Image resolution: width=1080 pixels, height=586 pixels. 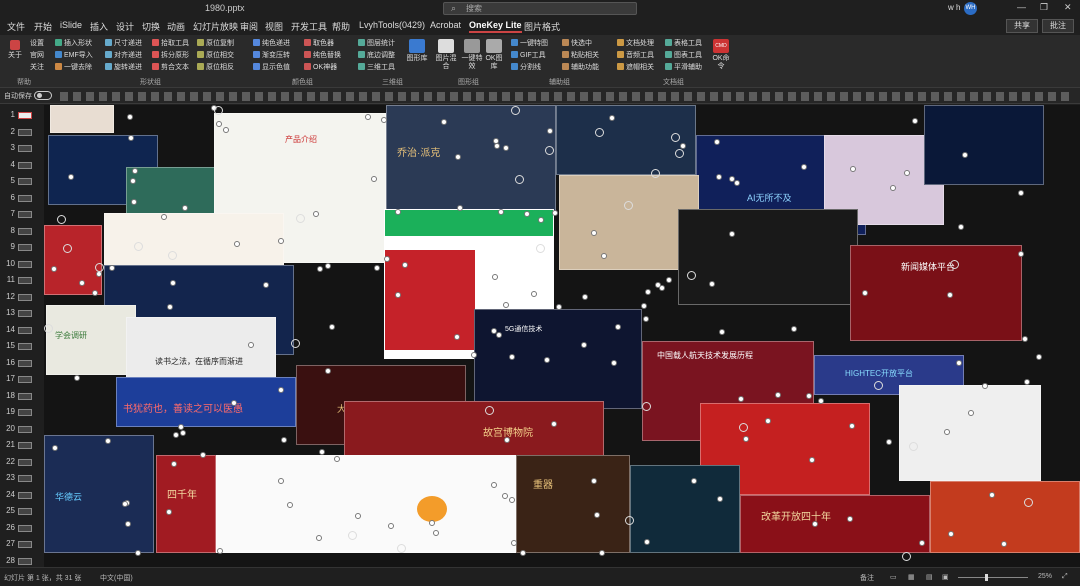 What do you see at coordinates (417, 51) in the screenshot?
I see `shape-library-button: 图形库` at bounding box center [417, 51].